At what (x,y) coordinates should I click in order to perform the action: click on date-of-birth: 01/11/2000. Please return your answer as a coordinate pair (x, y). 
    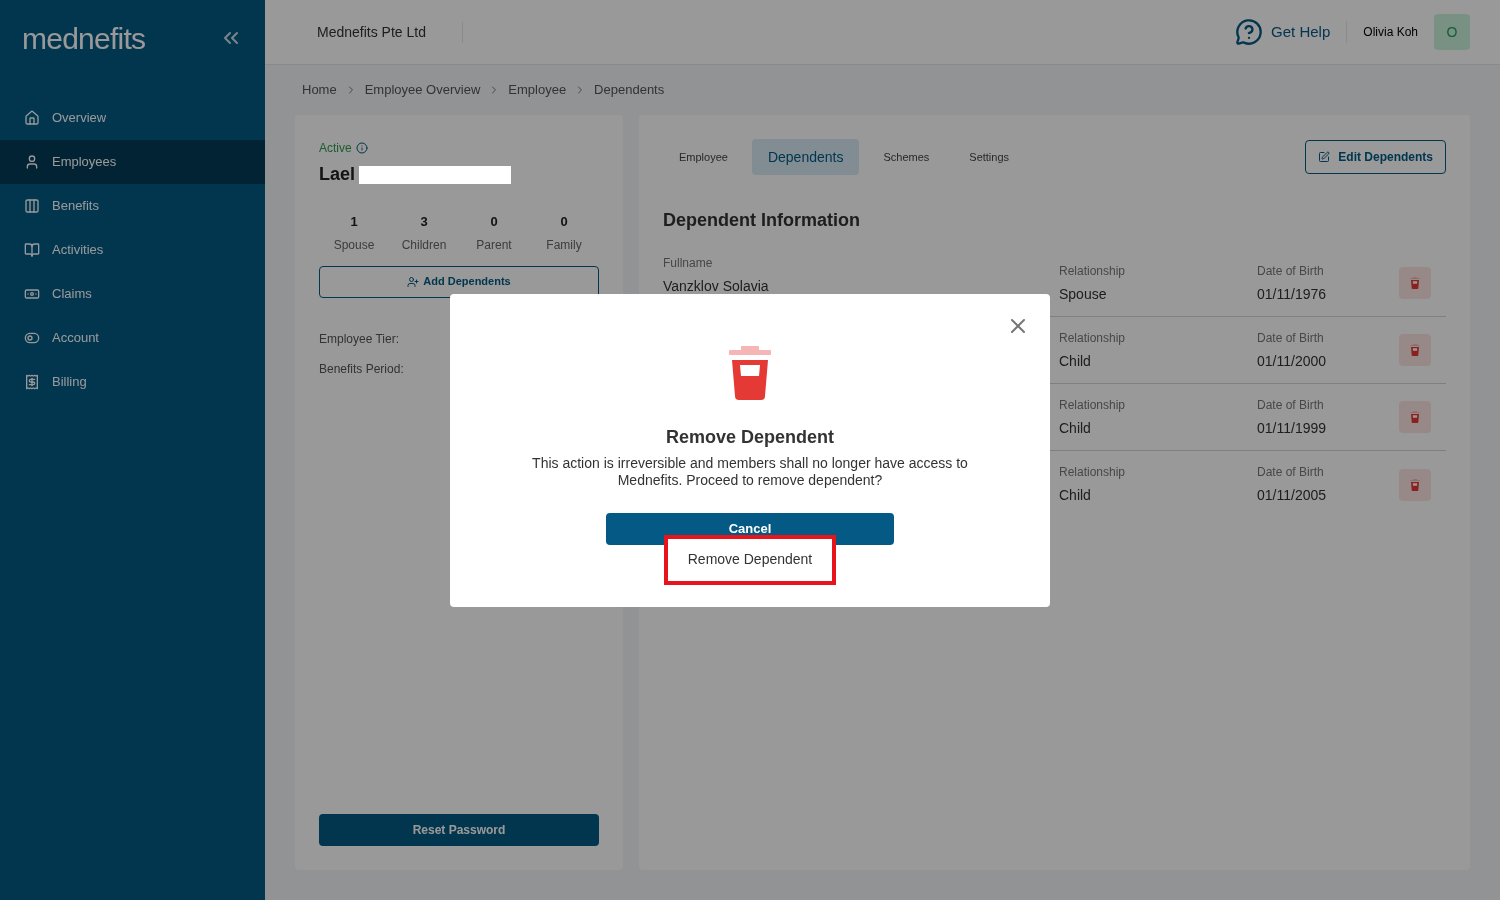
    Looking at the image, I should click on (1292, 361).